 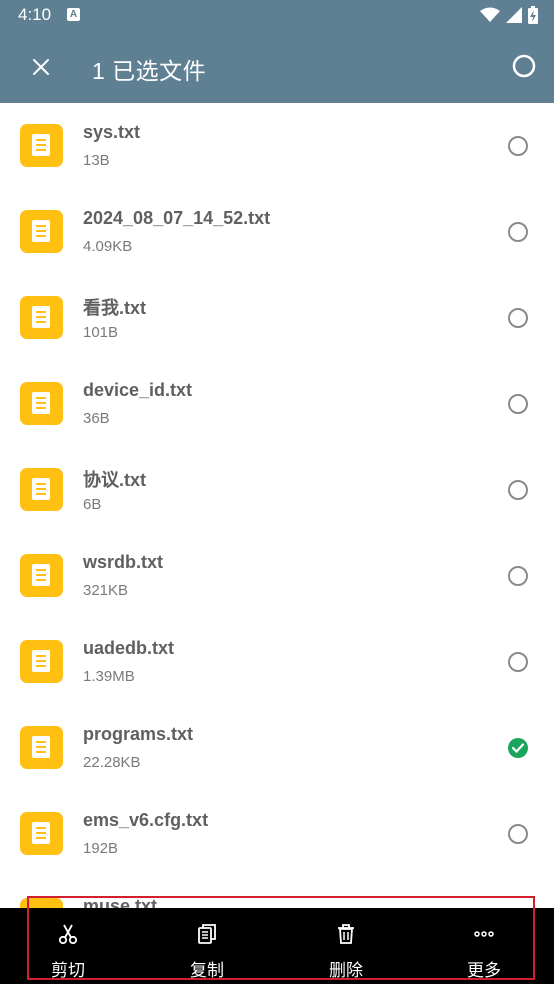 I want to click on file-size: 22.28KB, so click(x=112, y=762).